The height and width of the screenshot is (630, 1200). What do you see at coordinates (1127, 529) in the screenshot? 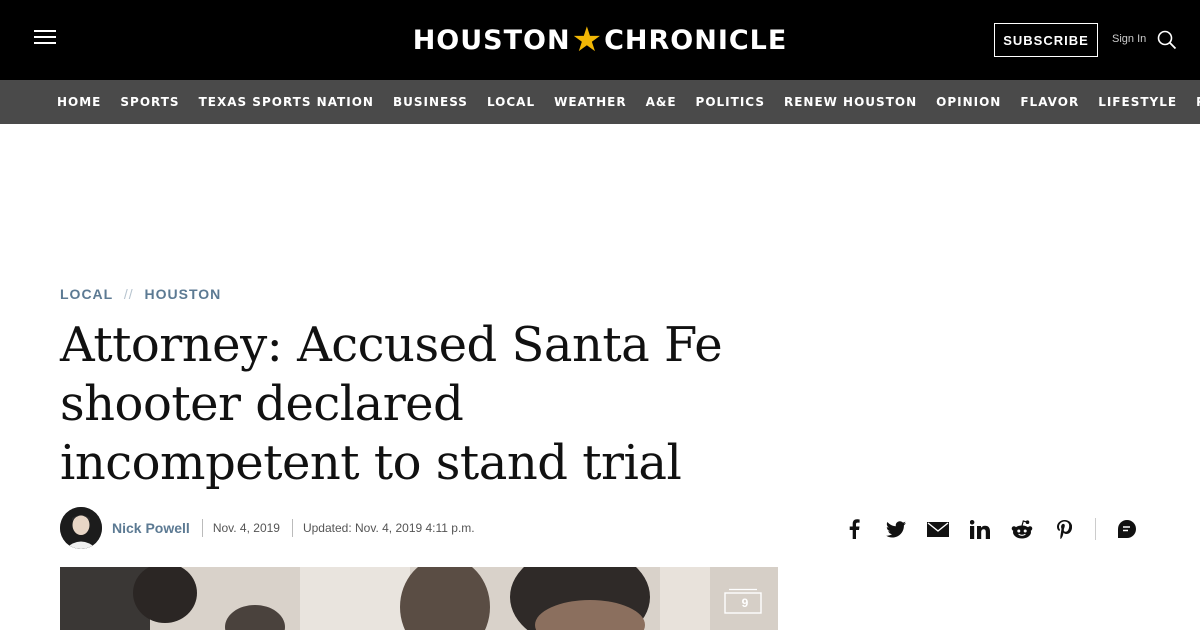
I see `comment-icon` at bounding box center [1127, 529].